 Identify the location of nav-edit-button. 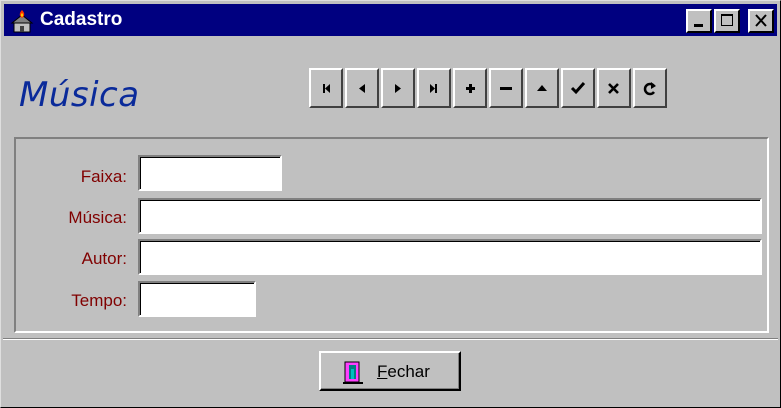
(542, 88).